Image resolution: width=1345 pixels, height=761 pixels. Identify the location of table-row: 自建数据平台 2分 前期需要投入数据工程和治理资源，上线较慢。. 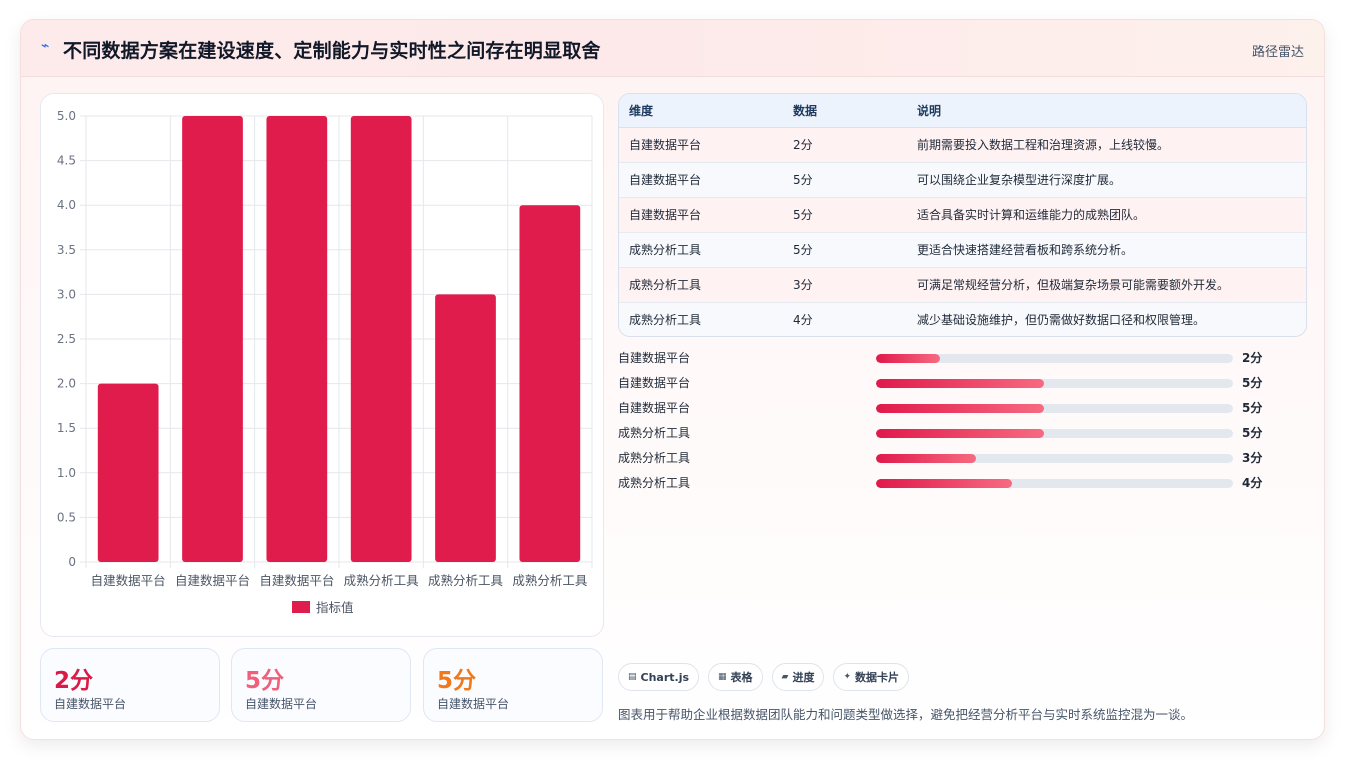
(962, 145).